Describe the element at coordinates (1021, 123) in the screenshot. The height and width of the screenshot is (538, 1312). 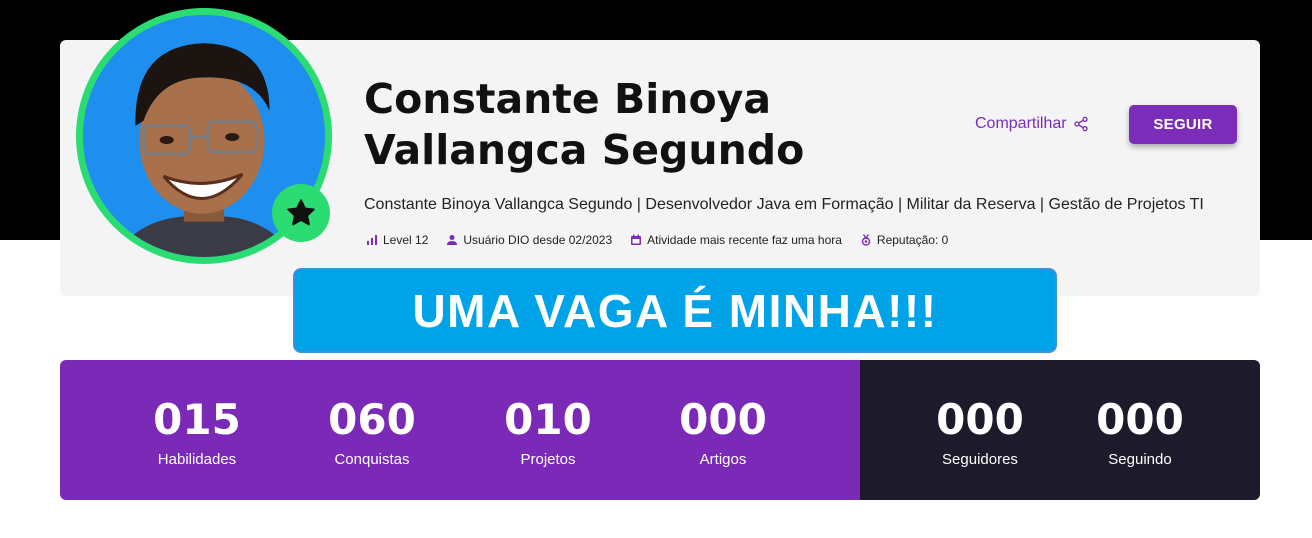
I see `share-label: Compartilhar` at that location.